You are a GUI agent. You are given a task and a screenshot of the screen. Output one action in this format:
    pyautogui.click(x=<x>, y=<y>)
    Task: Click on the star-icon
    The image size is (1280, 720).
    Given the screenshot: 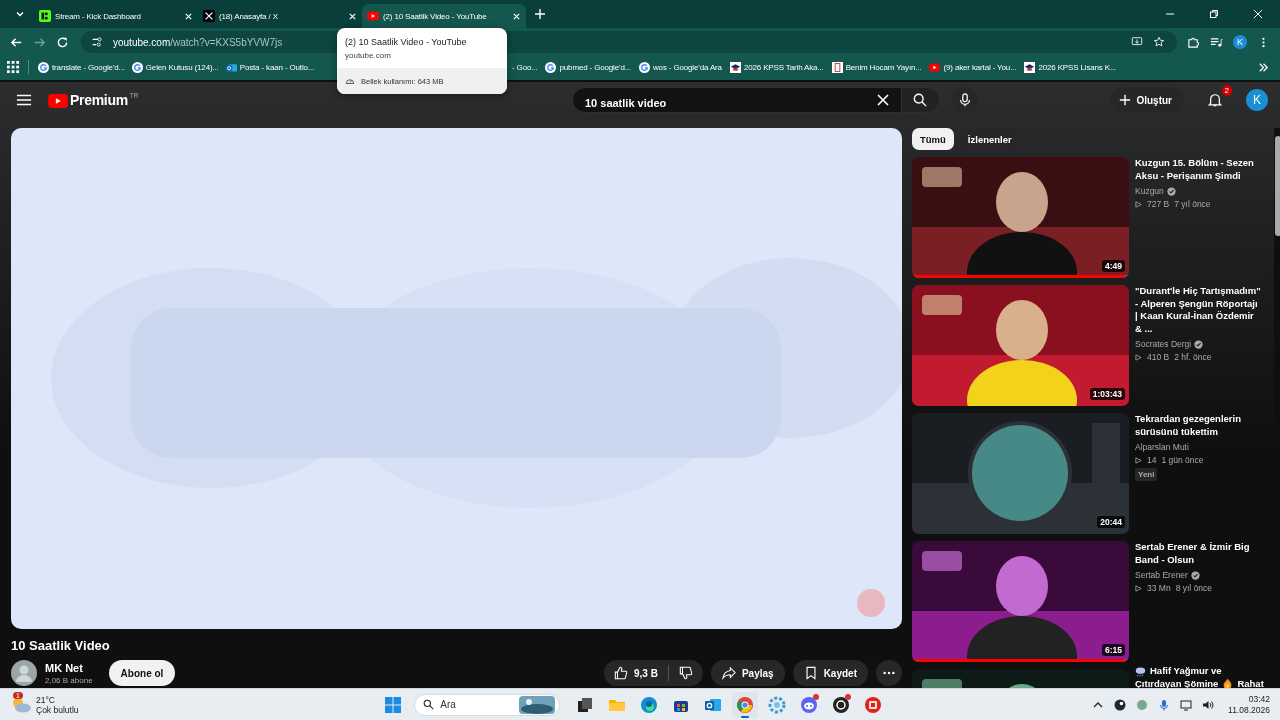 What is the action you would take?
    pyautogui.click(x=1159, y=42)
    